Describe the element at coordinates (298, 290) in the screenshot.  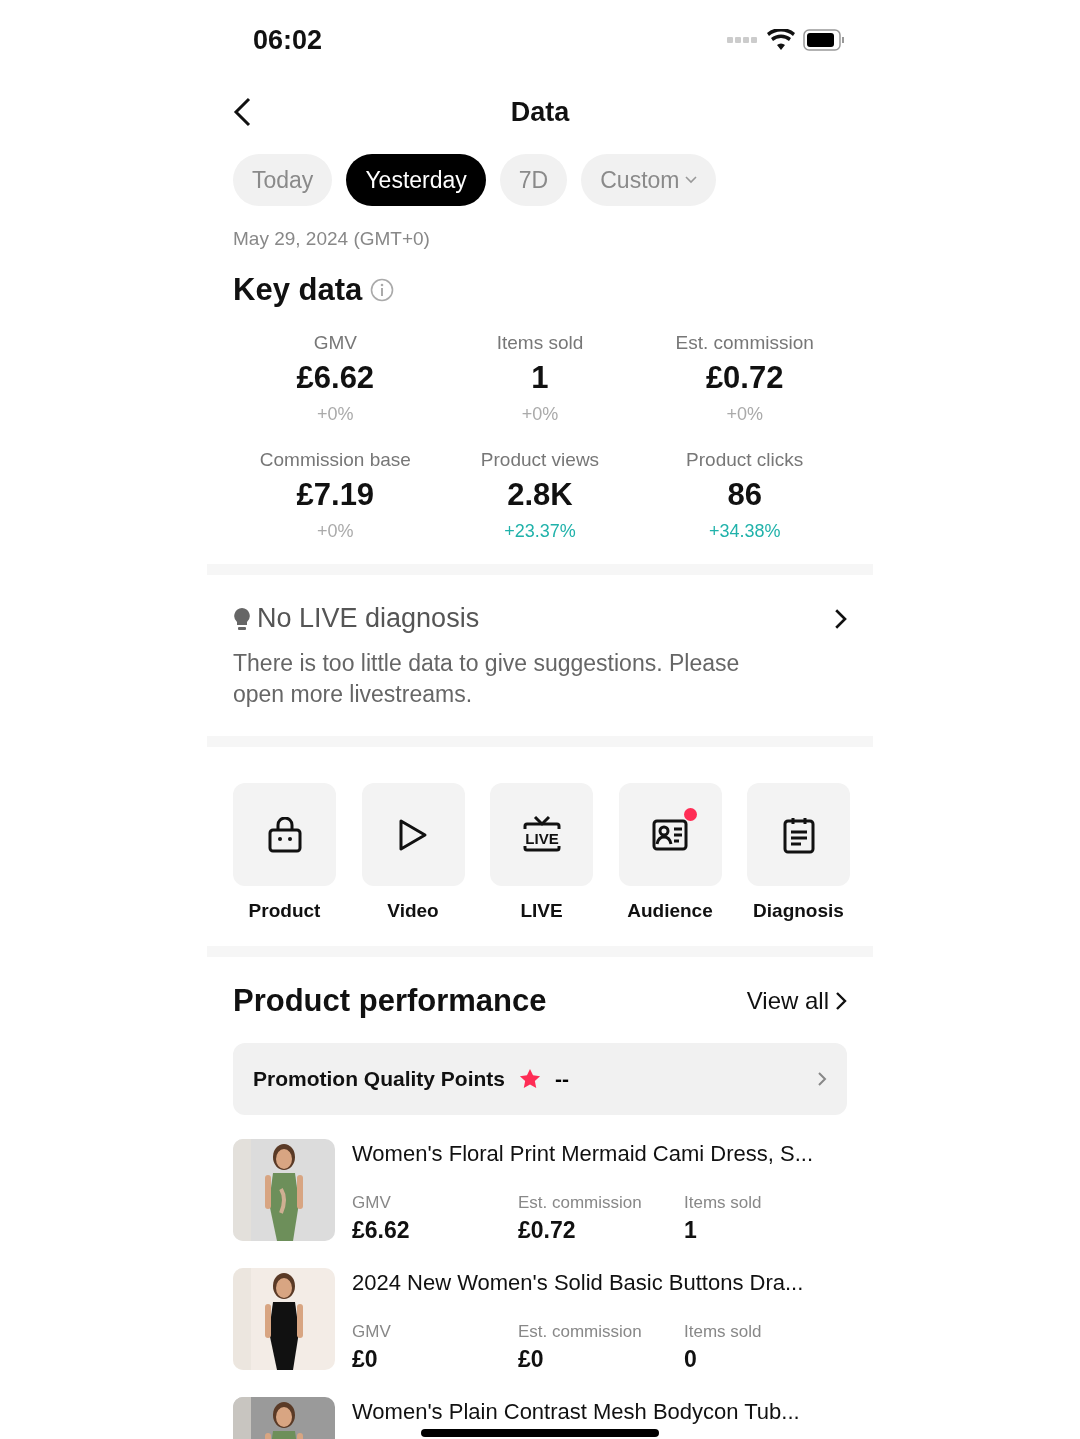
I see `section-title: Key data` at that location.